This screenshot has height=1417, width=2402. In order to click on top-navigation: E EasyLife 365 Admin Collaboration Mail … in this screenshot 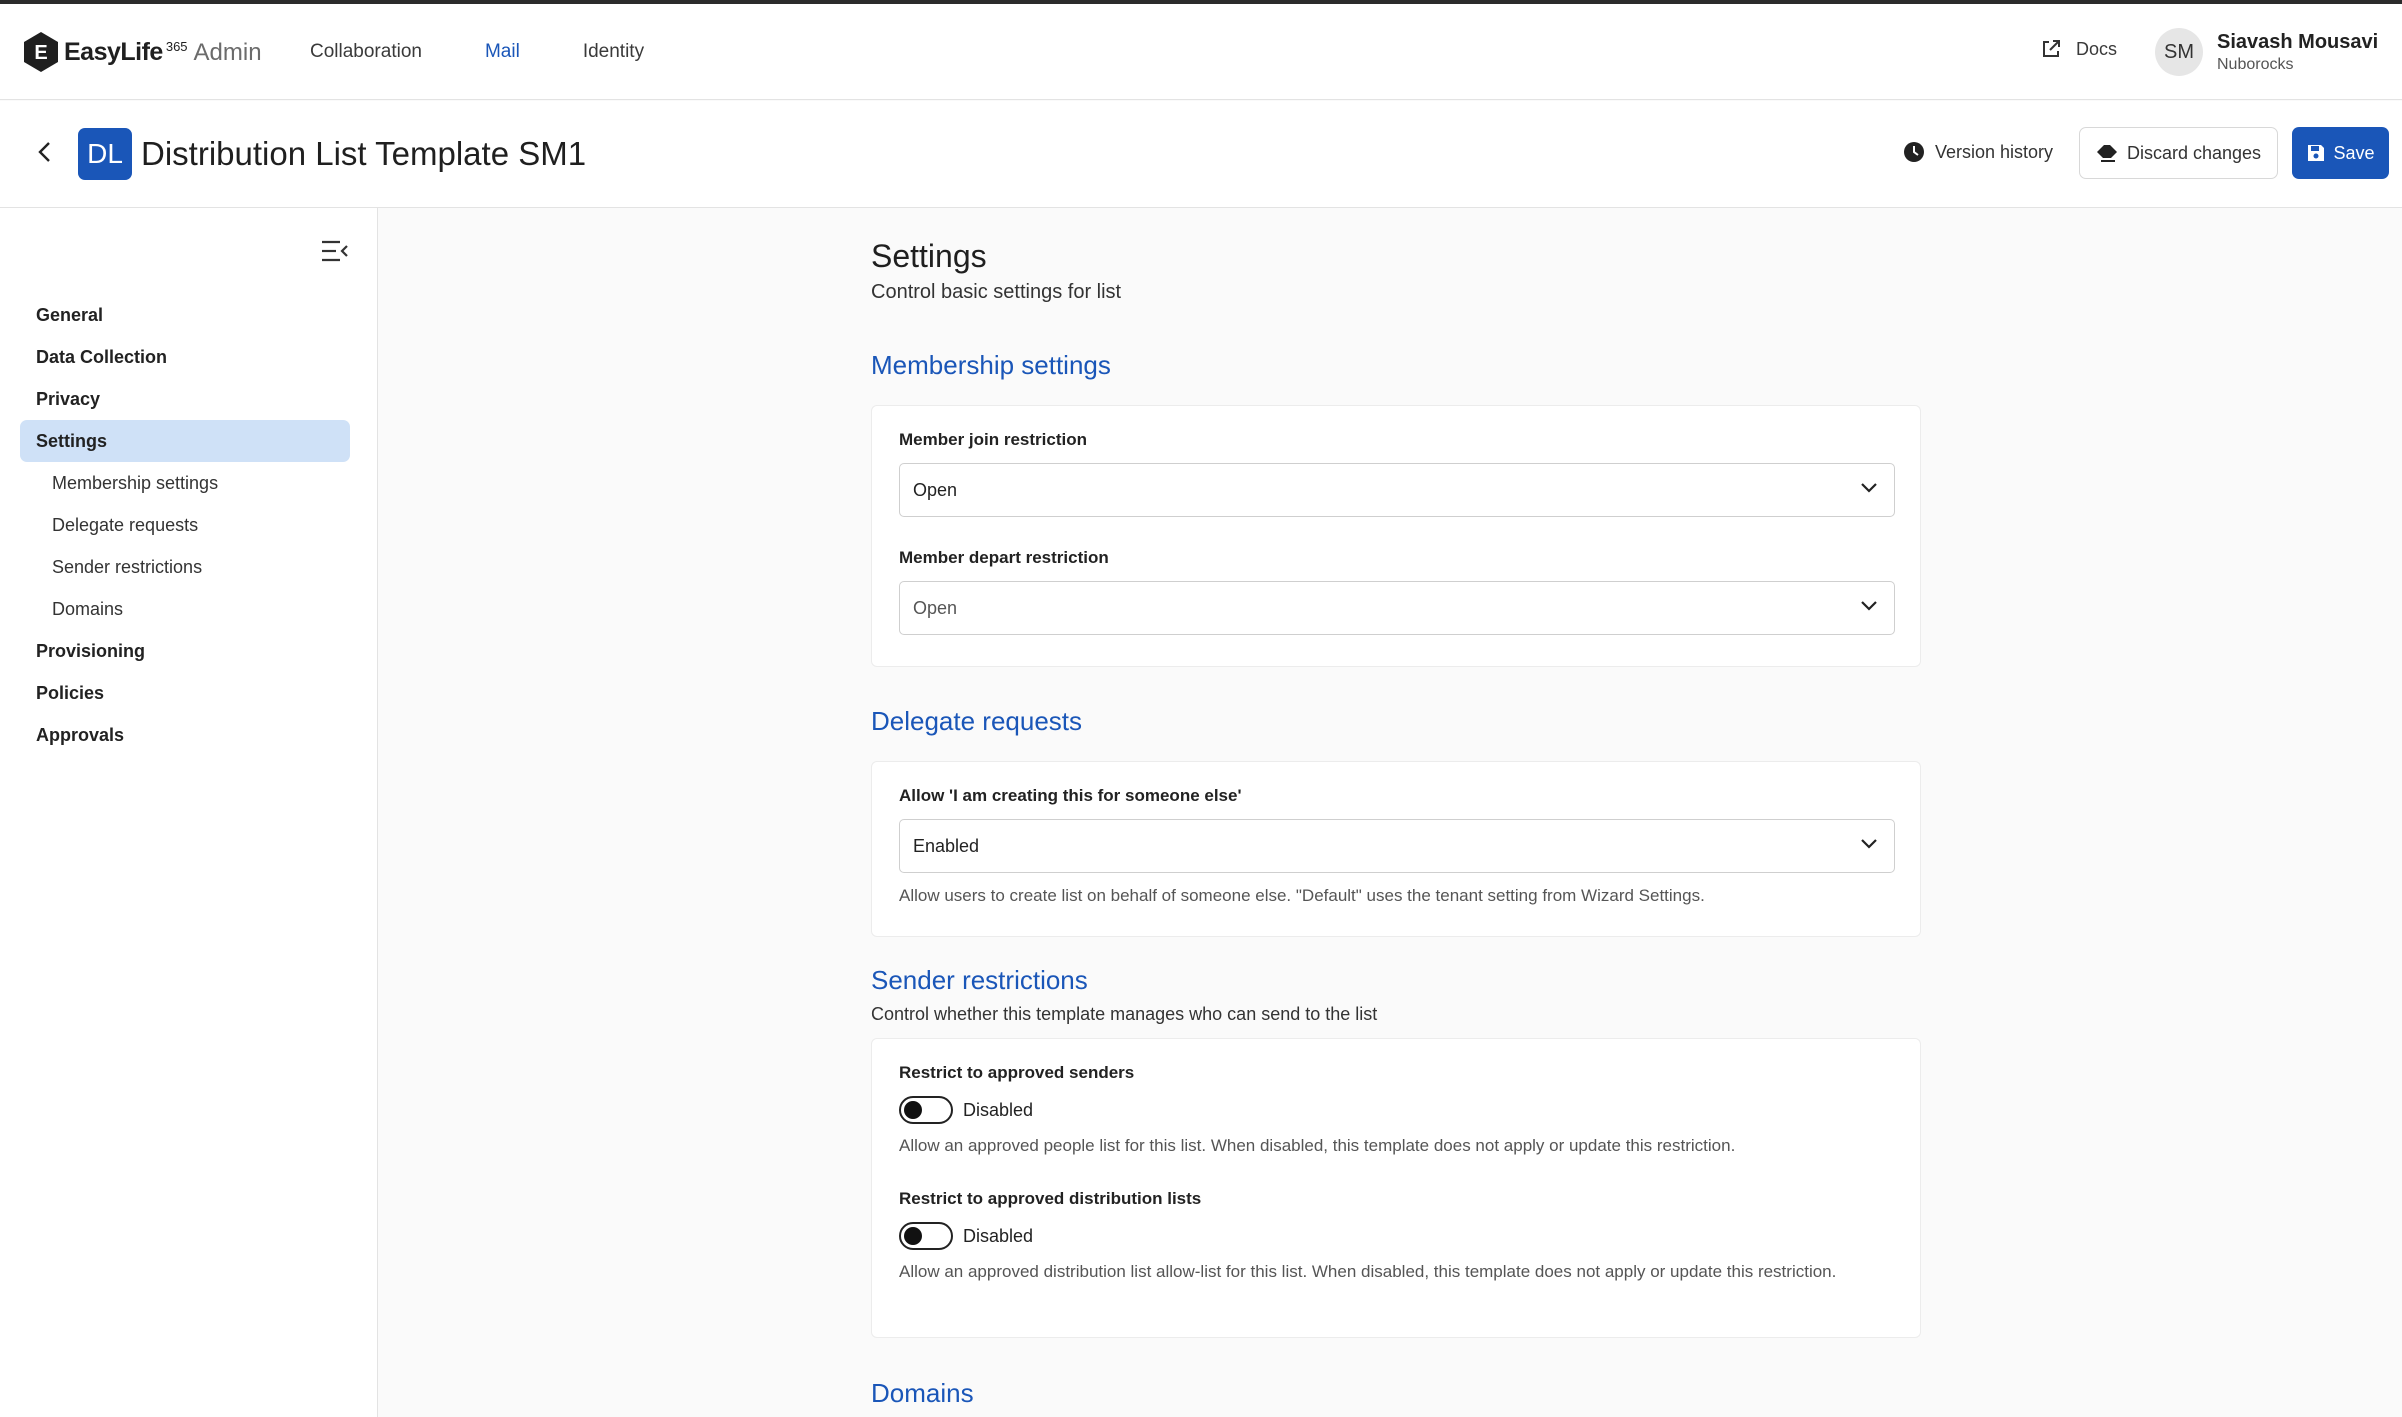, I will do `click(1201, 52)`.